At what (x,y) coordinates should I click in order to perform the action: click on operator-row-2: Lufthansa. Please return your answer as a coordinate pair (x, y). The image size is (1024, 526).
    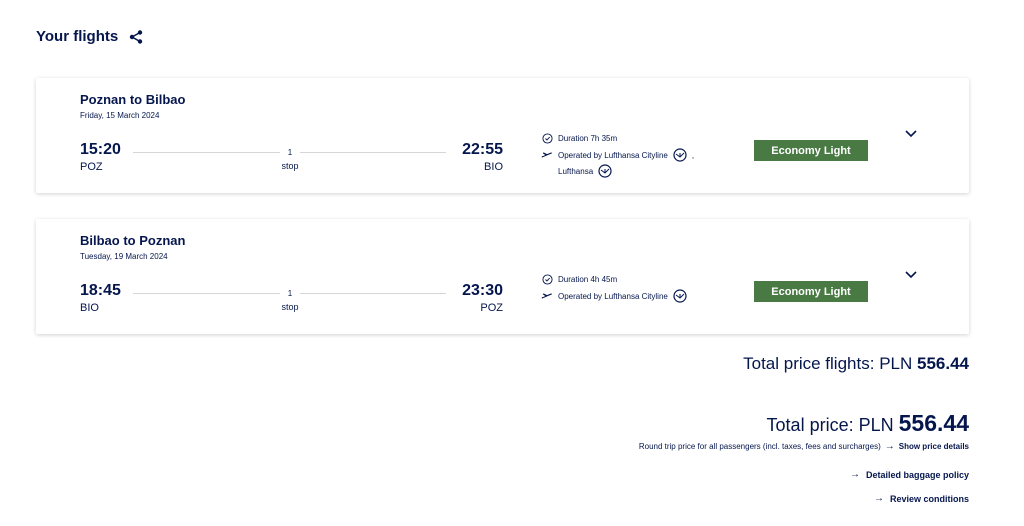
    Looking at the image, I should click on (576, 171).